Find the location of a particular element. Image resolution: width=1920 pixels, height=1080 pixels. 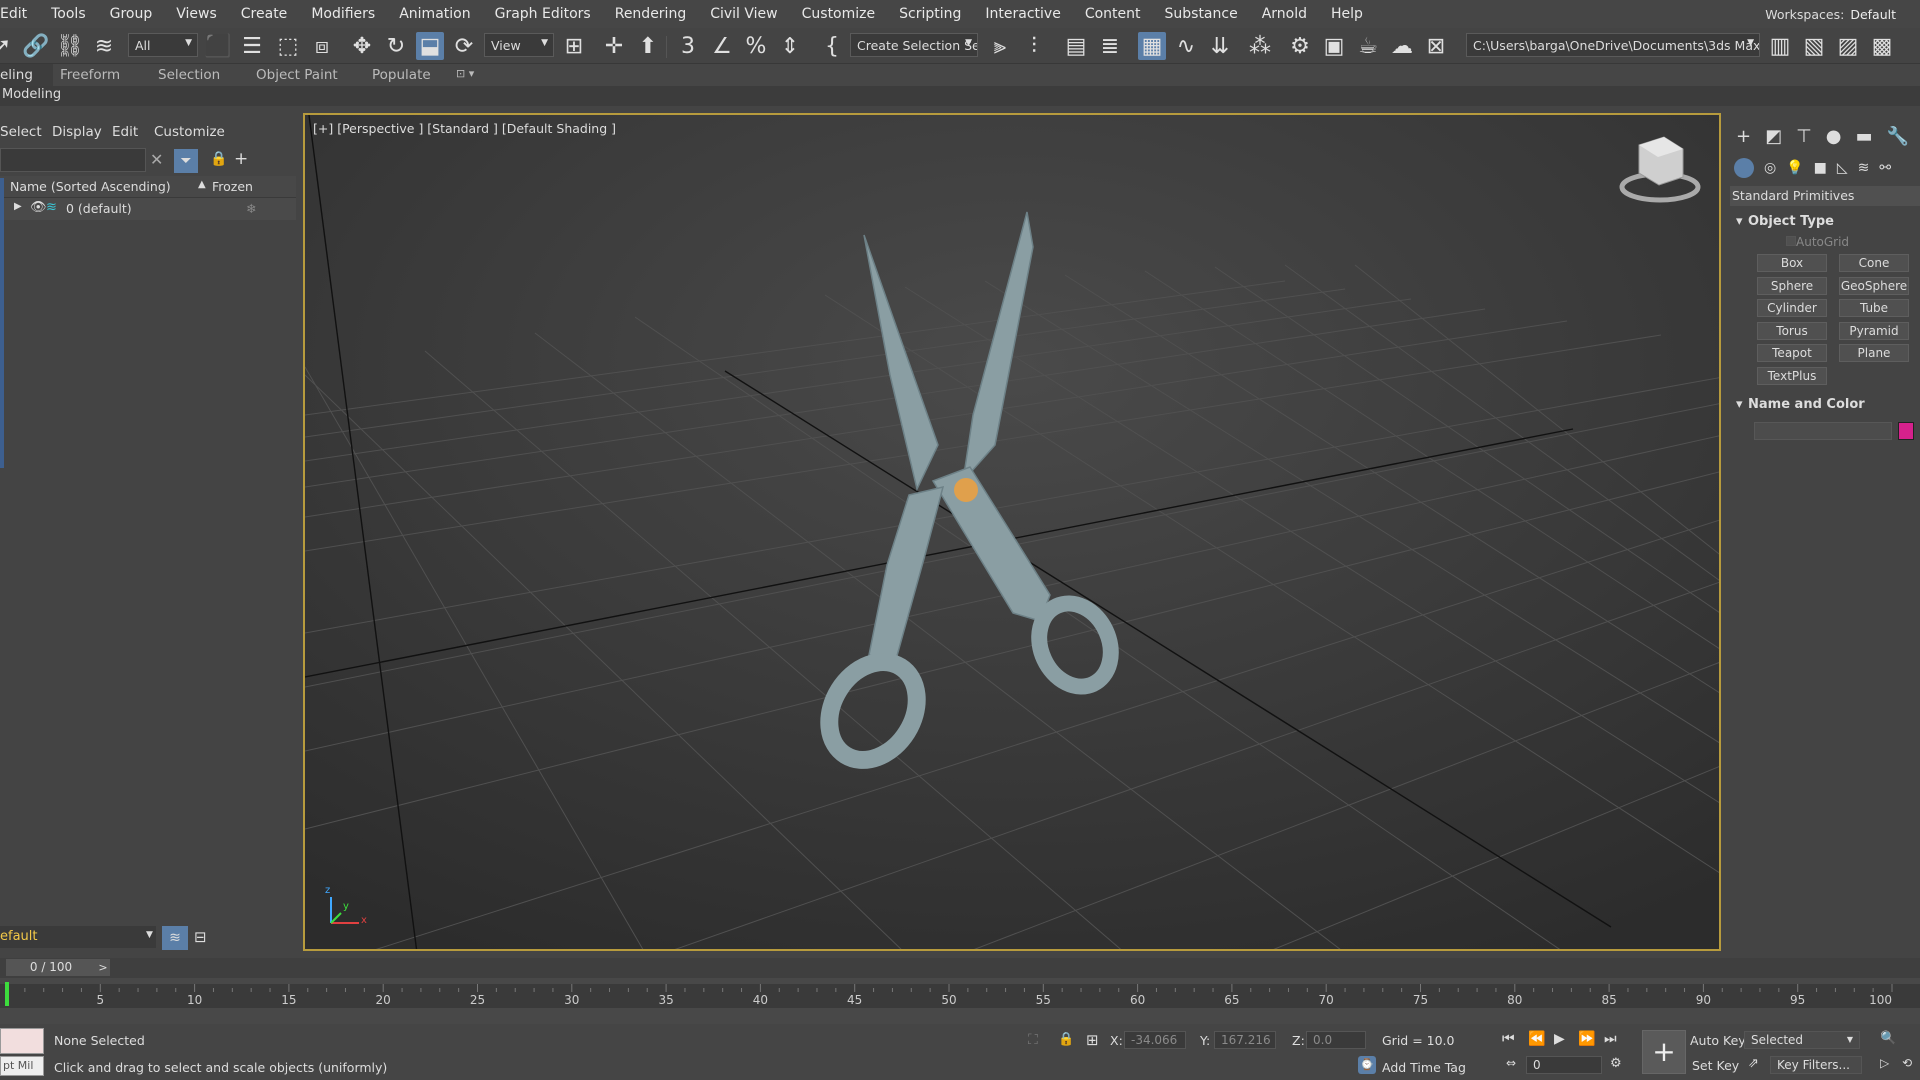

arrow-icon: ➚ is located at coordinates (8, 46).